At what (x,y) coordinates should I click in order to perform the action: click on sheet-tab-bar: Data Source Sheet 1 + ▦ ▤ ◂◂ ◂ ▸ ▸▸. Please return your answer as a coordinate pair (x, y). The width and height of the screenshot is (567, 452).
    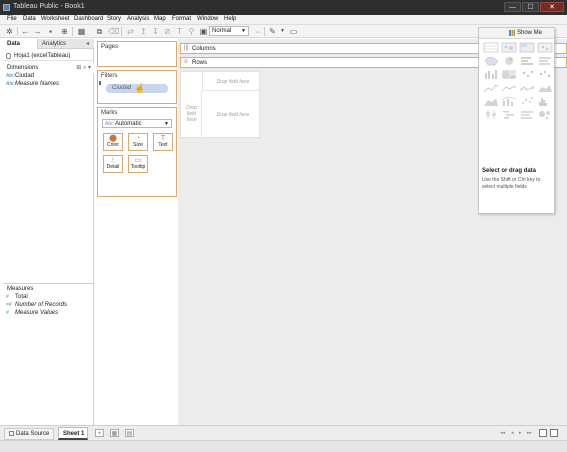
    Looking at the image, I should click on (283, 432).